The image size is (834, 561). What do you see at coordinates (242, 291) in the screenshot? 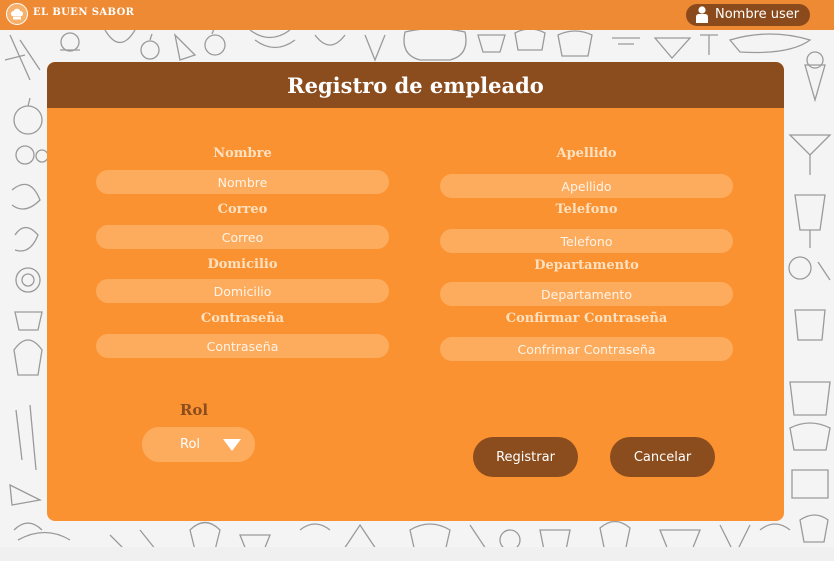
I see `domicilio-input` at bounding box center [242, 291].